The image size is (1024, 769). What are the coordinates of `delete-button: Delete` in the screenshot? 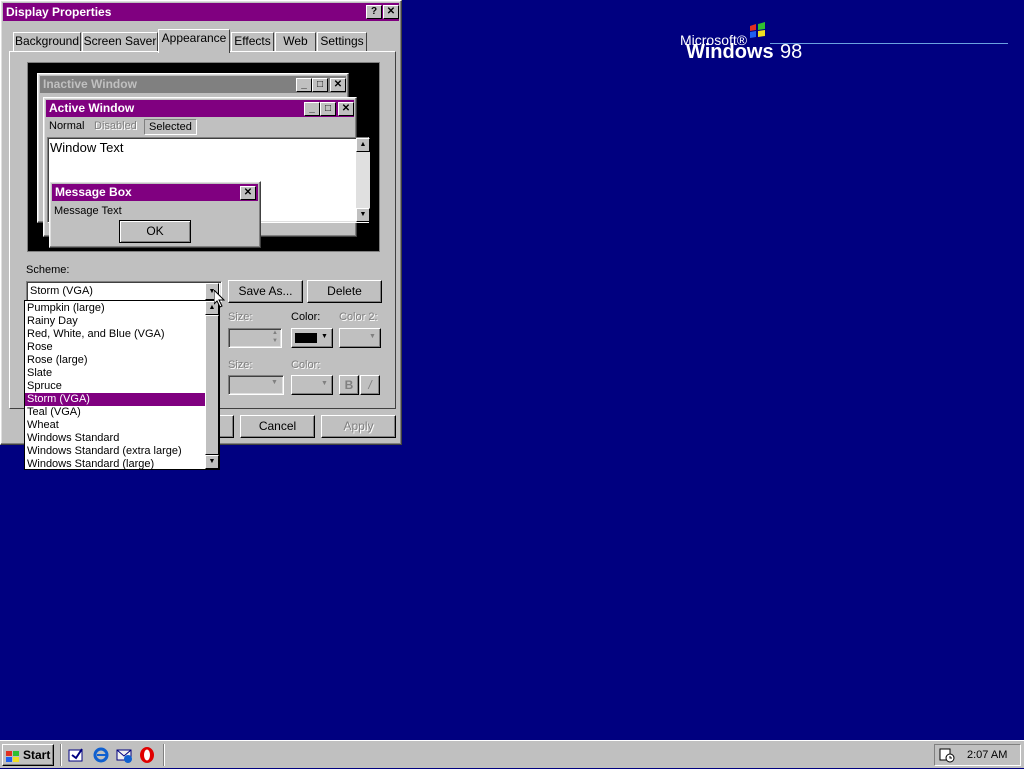 It's located at (344, 291).